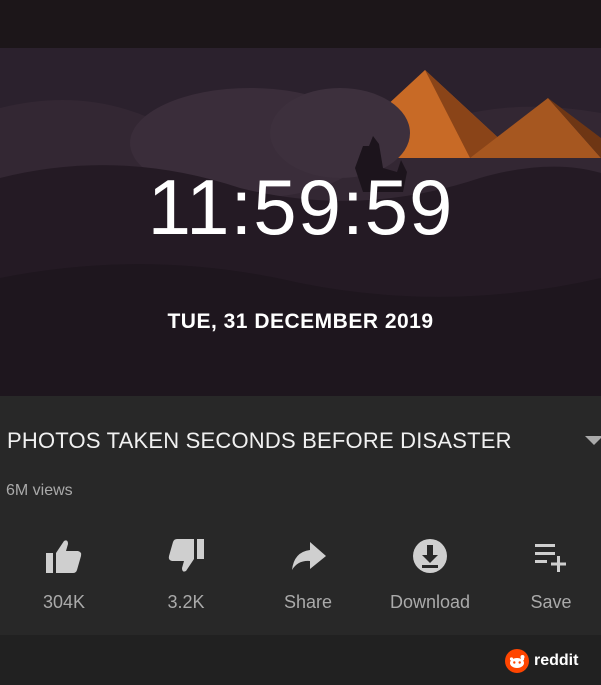 This screenshot has height=685, width=601. Describe the element at coordinates (517, 661) in the screenshot. I see `reddit-logo-icon` at that location.